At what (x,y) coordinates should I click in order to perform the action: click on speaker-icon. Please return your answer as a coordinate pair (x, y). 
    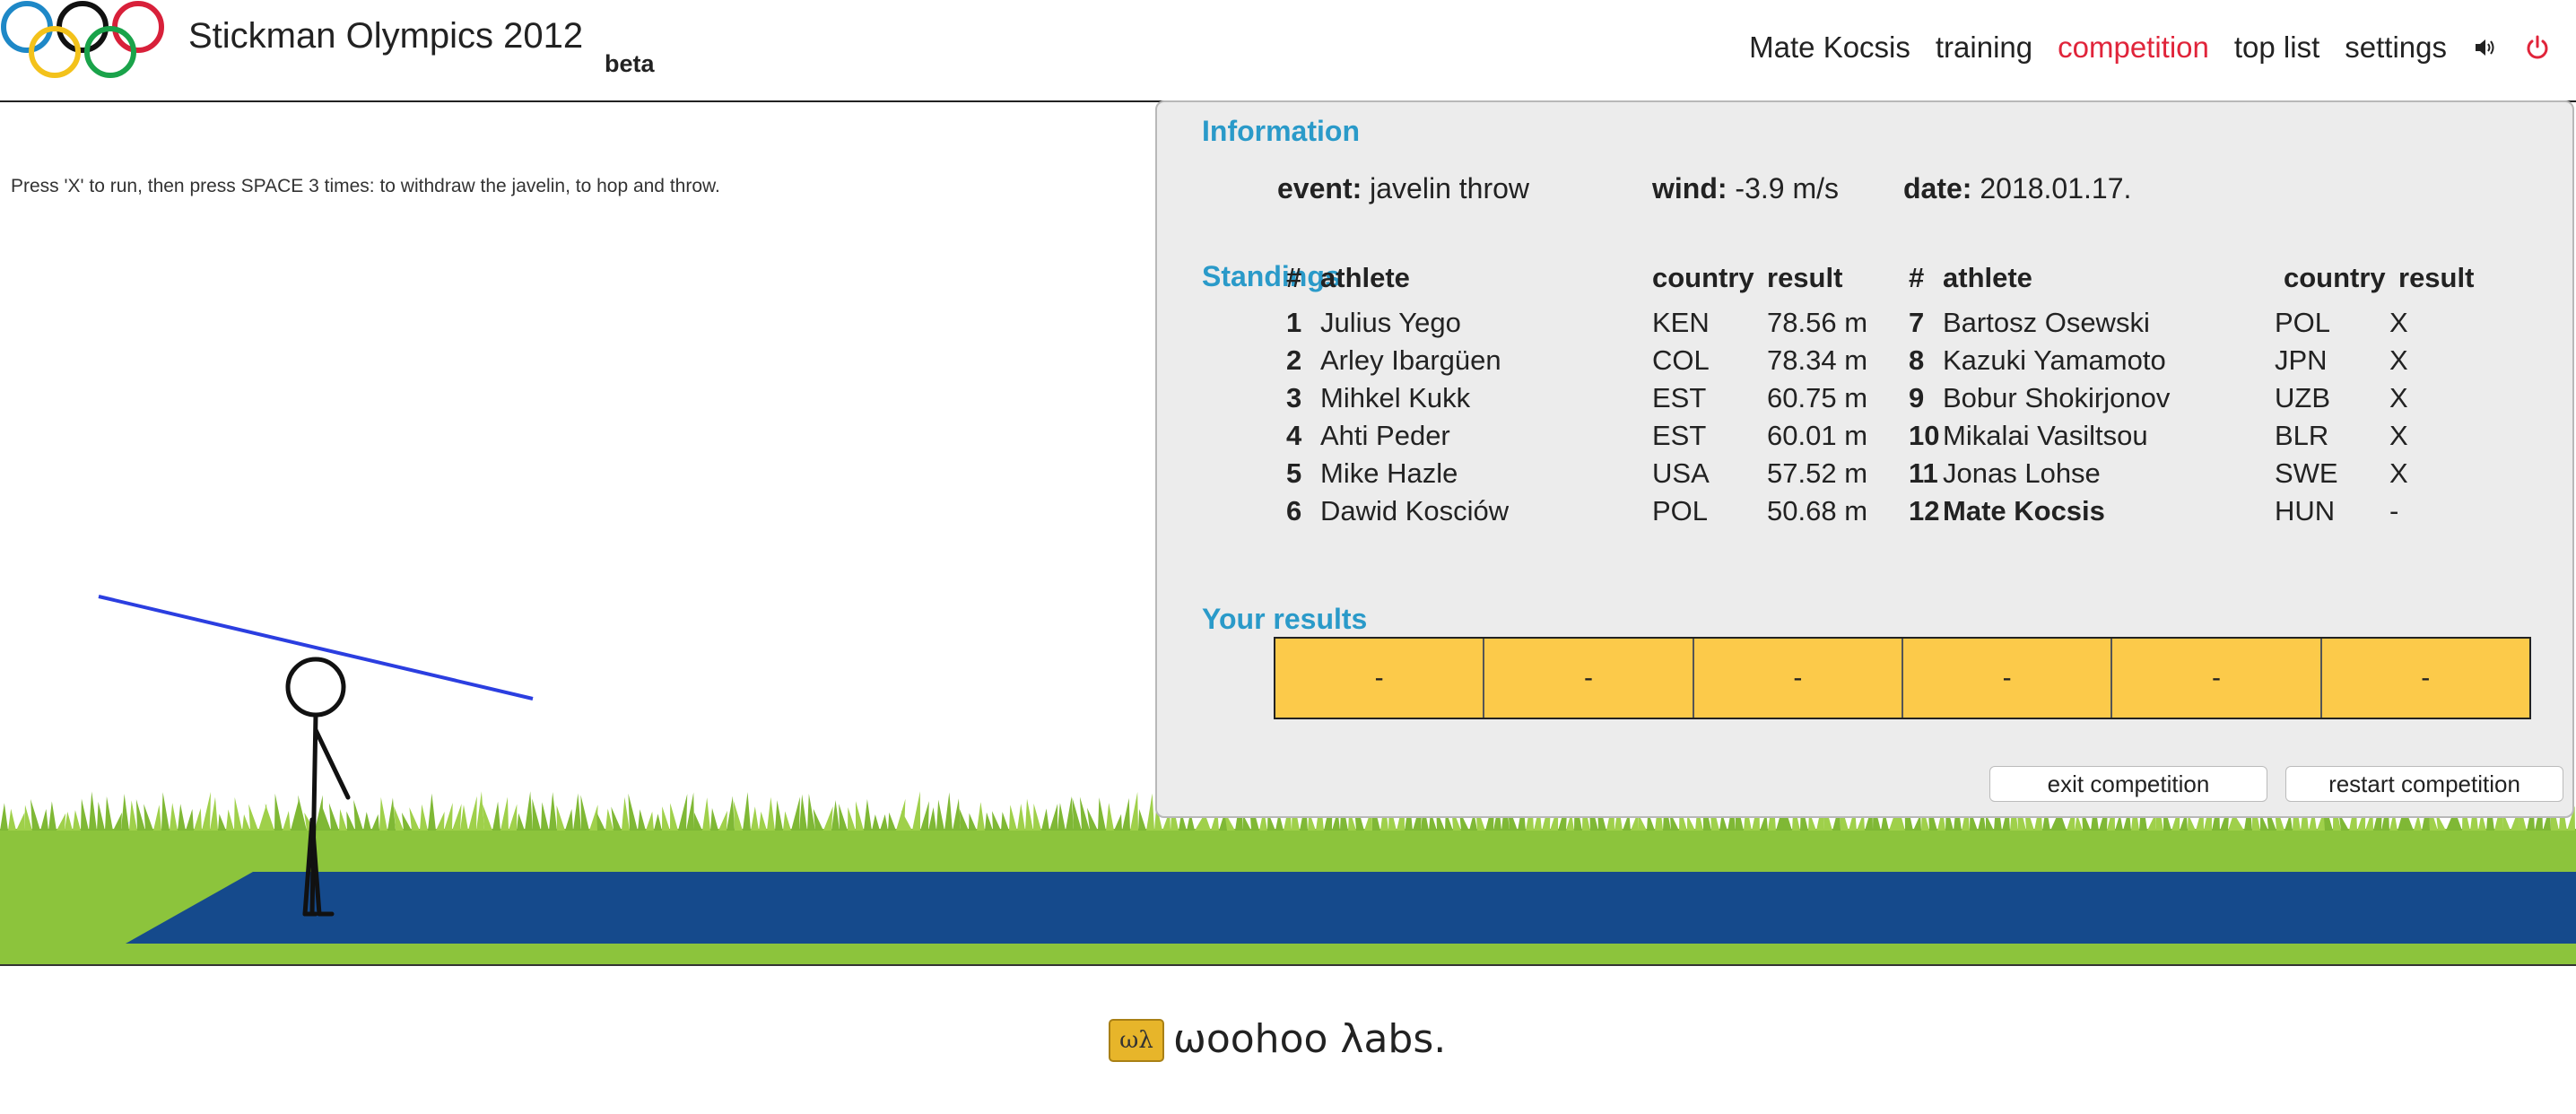
    Looking at the image, I should click on (2485, 47).